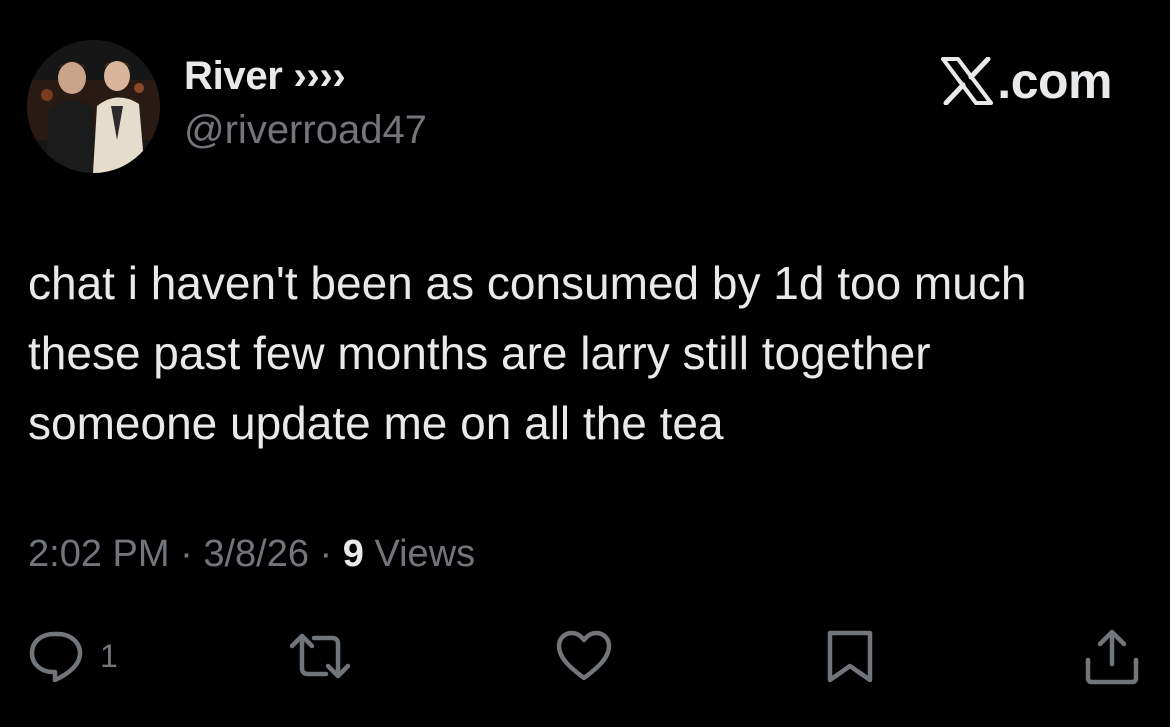 The width and height of the screenshot is (1170, 727). What do you see at coordinates (256, 554) in the screenshot?
I see `post-date: 3/8/26` at bounding box center [256, 554].